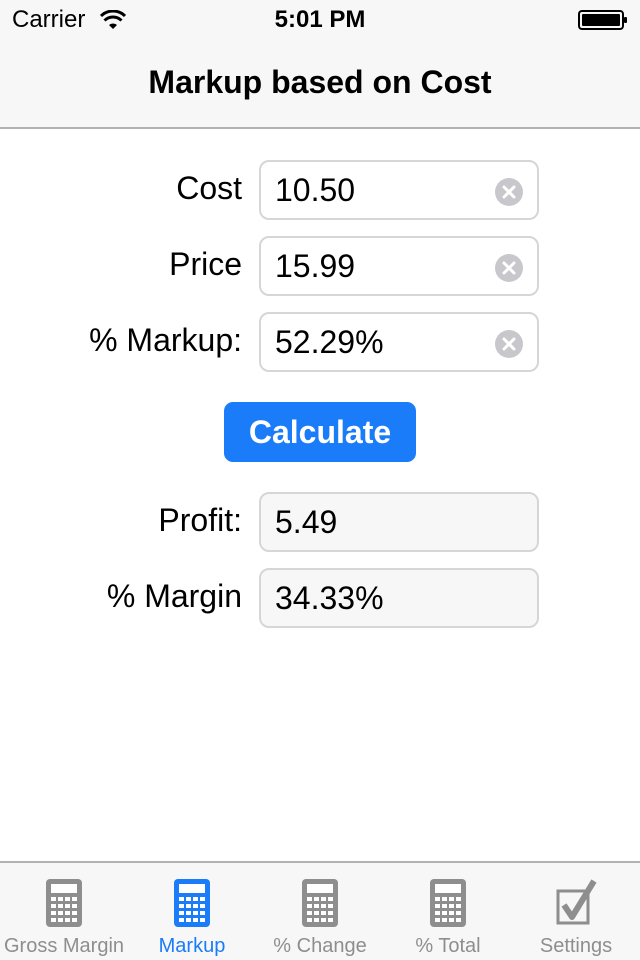  Describe the element at coordinates (399, 266) in the screenshot. I see `price-field: 15.99` at that location.